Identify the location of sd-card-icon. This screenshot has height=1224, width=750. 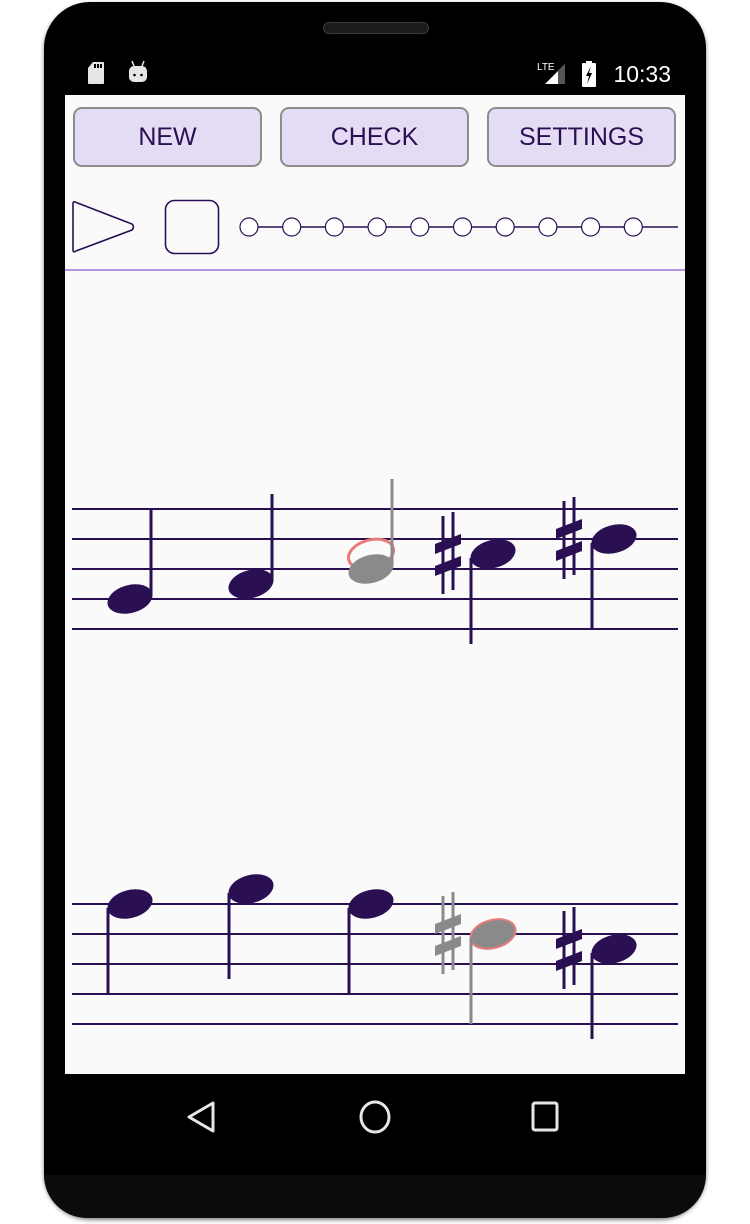
(96, 73).